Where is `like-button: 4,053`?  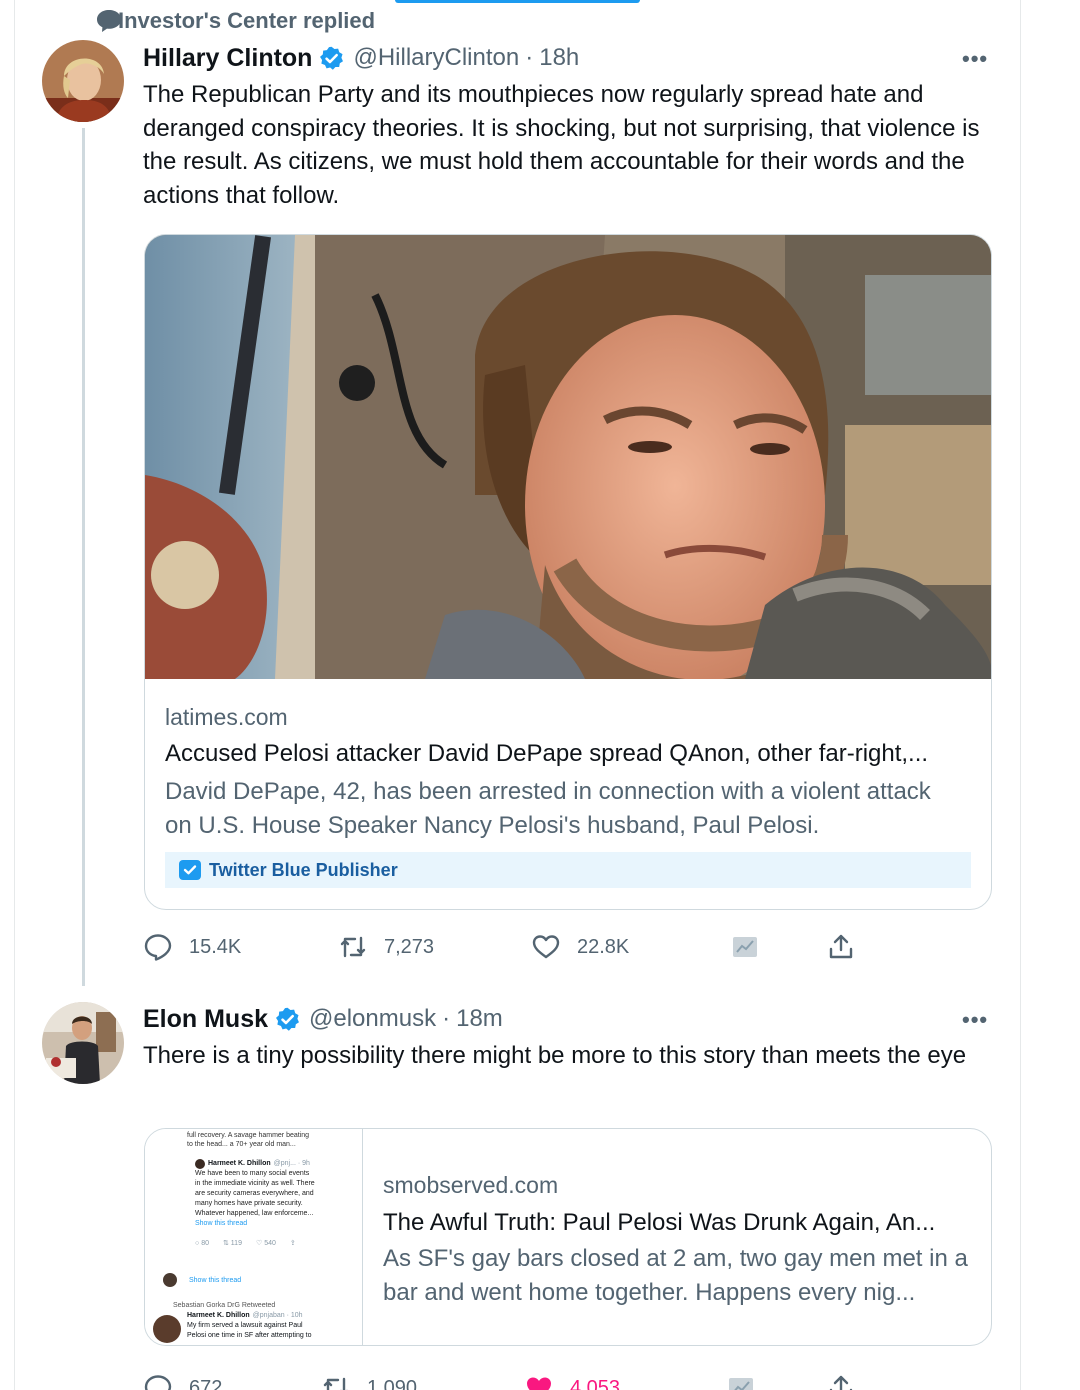
like-button: 4,053 is located at coordinates (572, 1379).